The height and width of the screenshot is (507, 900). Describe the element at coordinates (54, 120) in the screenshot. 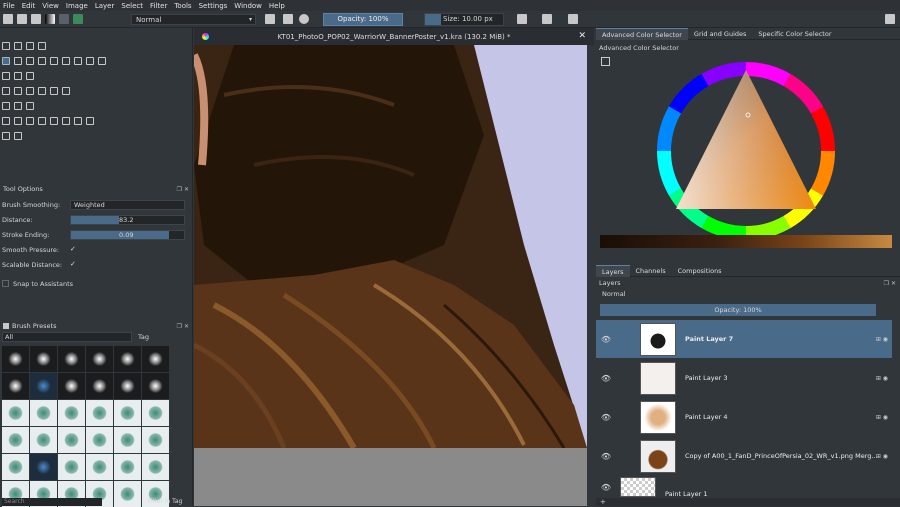

I see `contiguous-select-icon` at that location.